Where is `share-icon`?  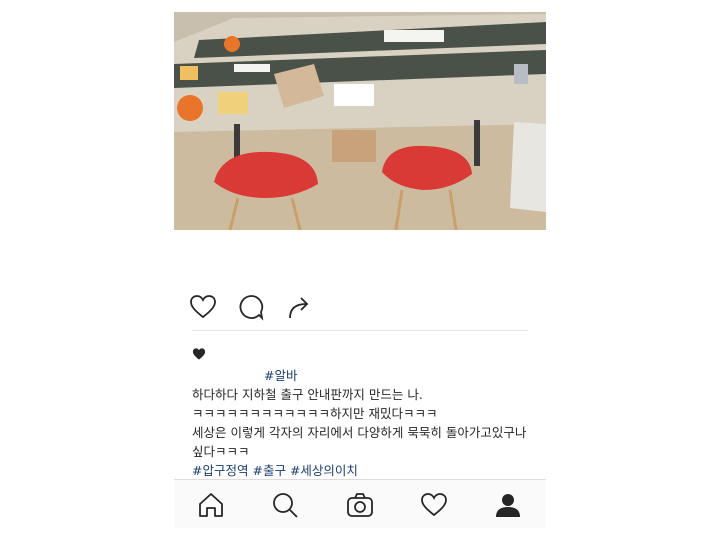 share-icon is located at coordinates (299, 307).